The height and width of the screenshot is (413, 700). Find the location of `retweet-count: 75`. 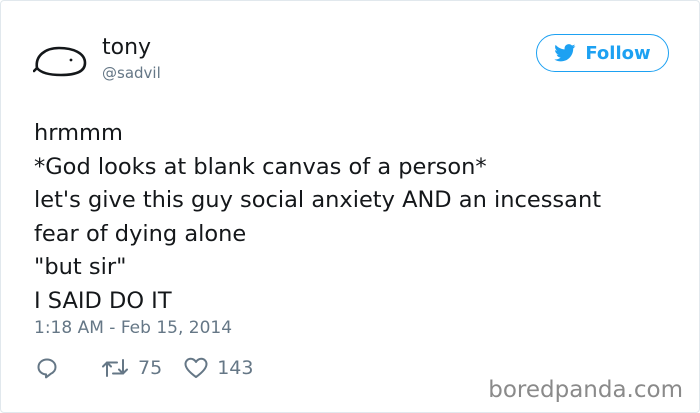

retweet-count: 75 is located at coordinates (150, 368).